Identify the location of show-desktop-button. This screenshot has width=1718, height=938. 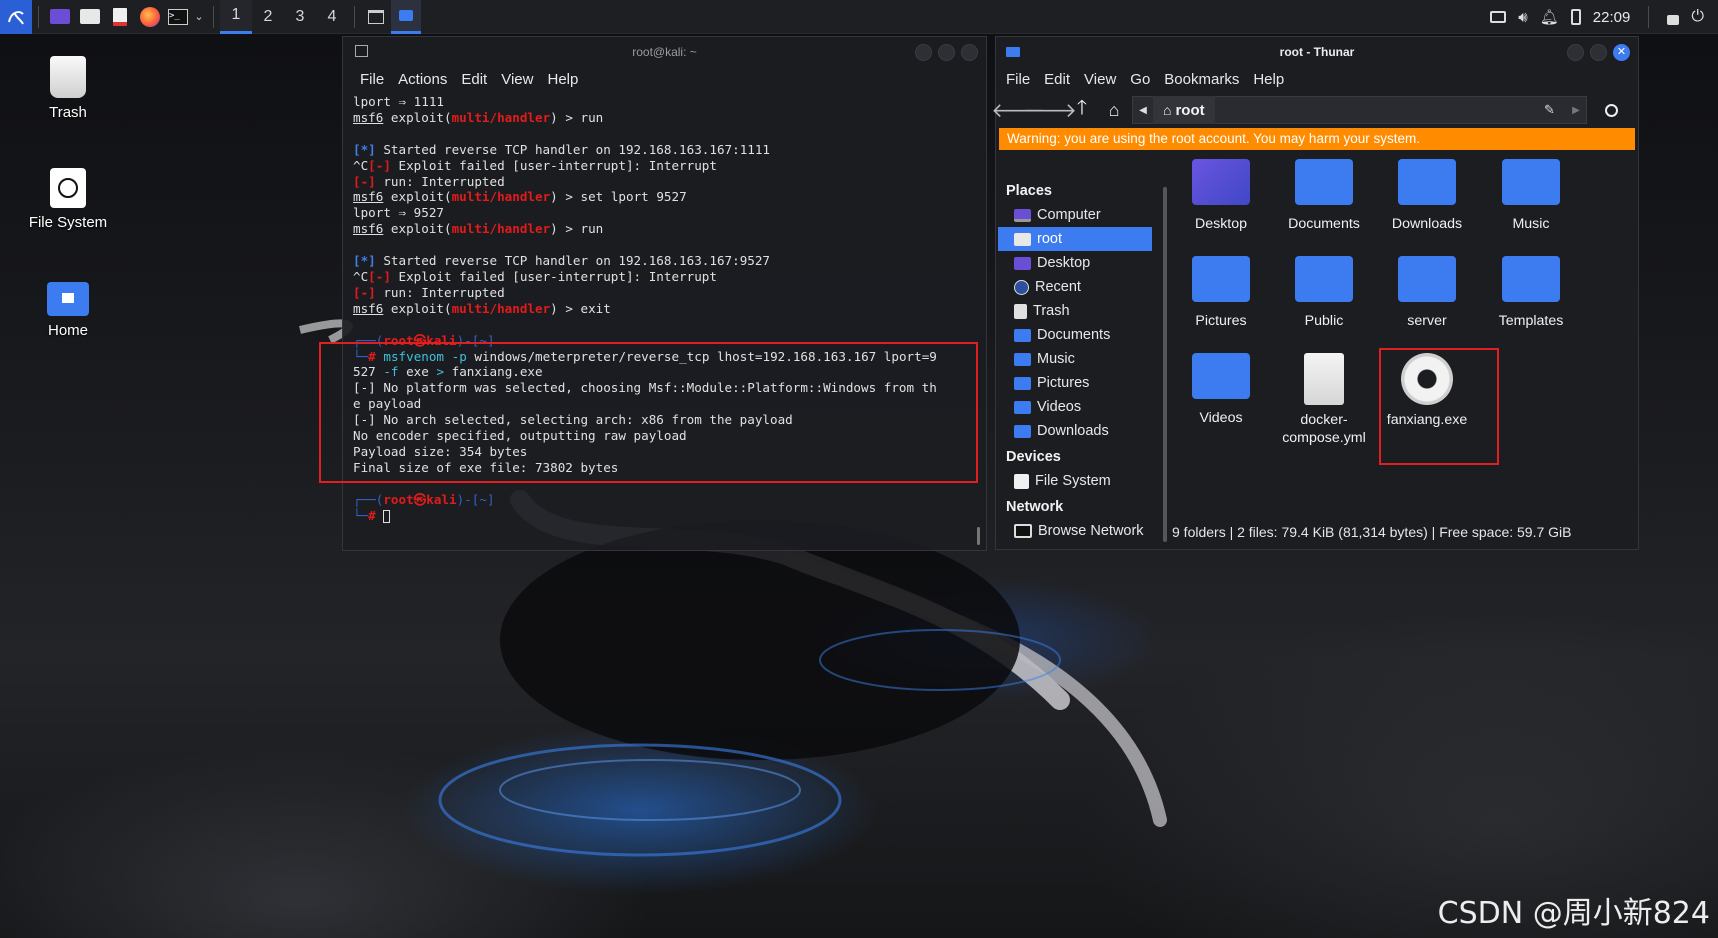
(60, 17).